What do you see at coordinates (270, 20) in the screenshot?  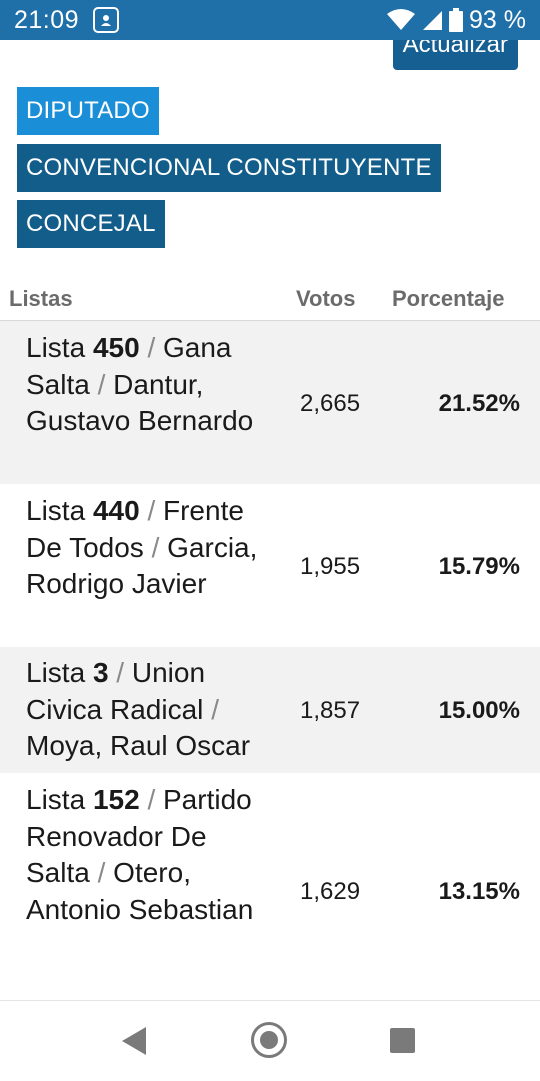 I see `status-bar: 21:09 93 %` at bounding box center [270, 20].